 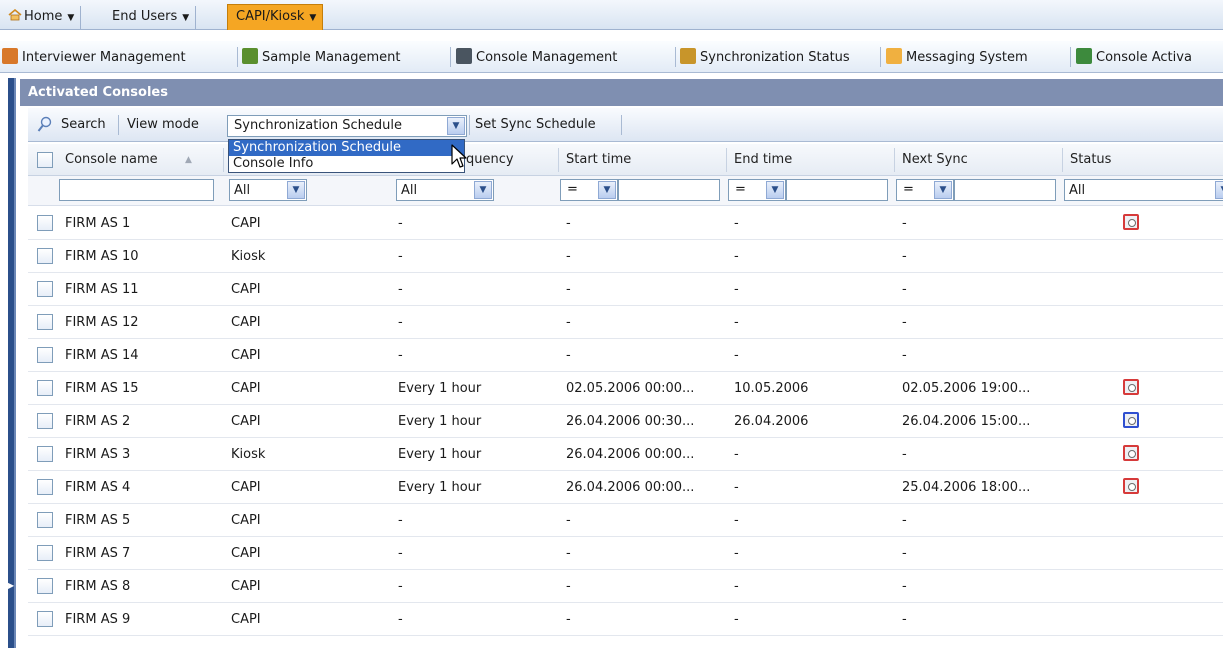 What do you see at coordinates (490, 159) in the screenshot?
I see `column-header-frequency: quency` at bounding box center [490, 159].